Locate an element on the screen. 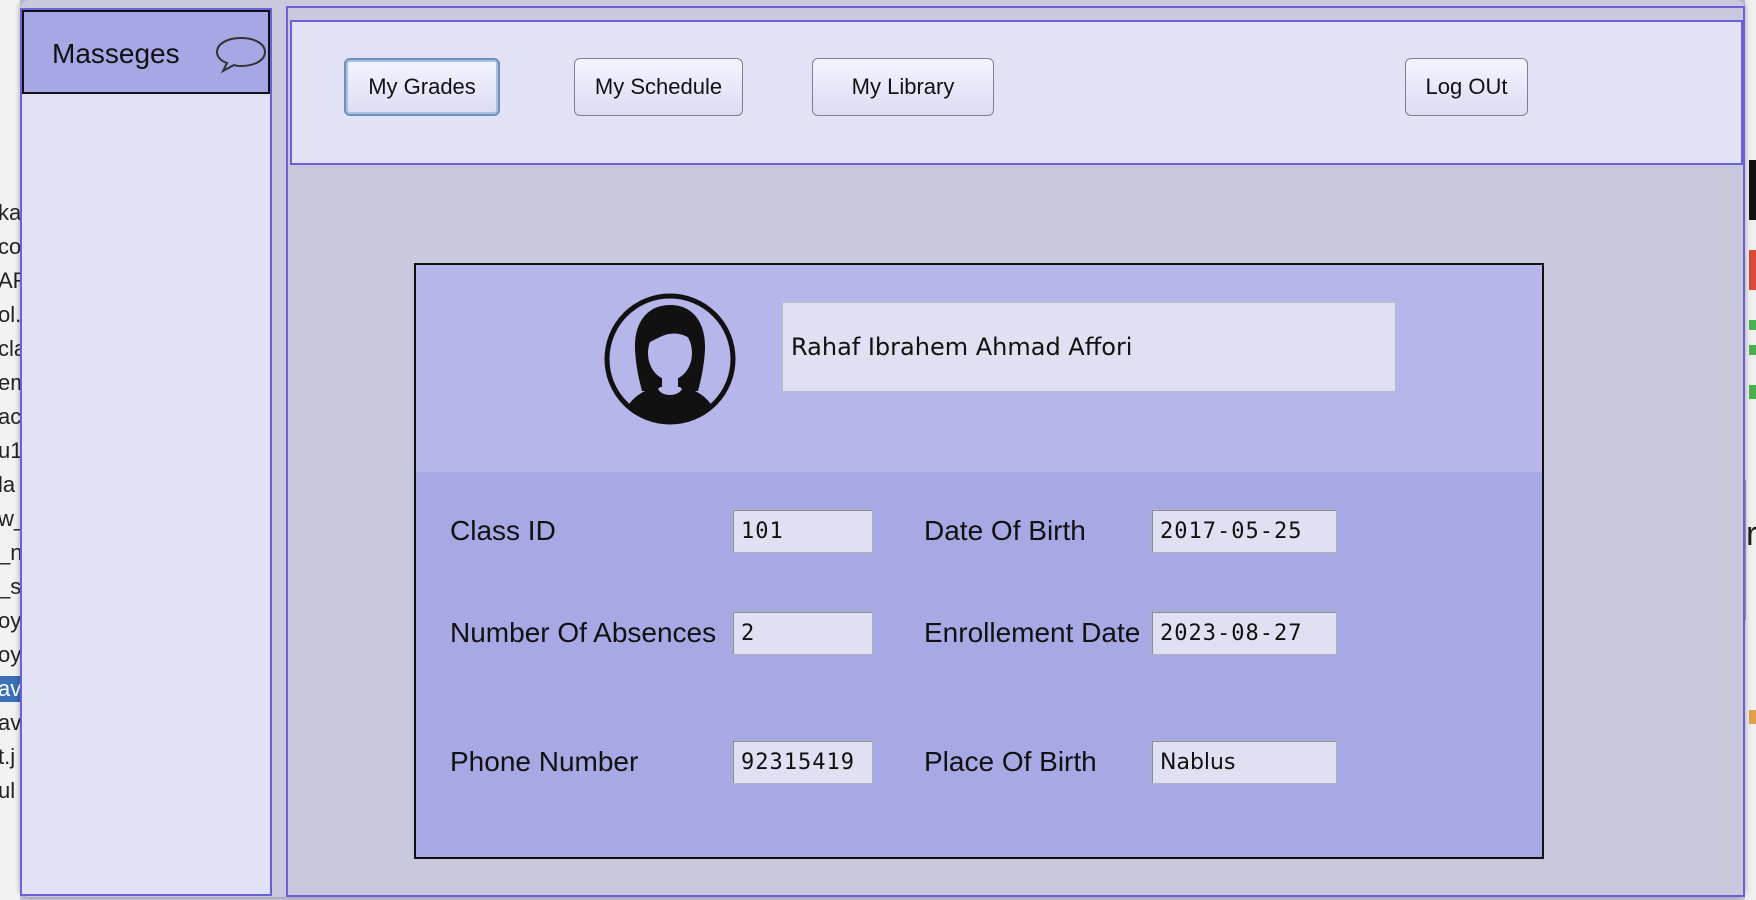 The height and width of the screenshot is (900, 1756). phone-number-label: Phone Number is located at coordinates (544, 761).